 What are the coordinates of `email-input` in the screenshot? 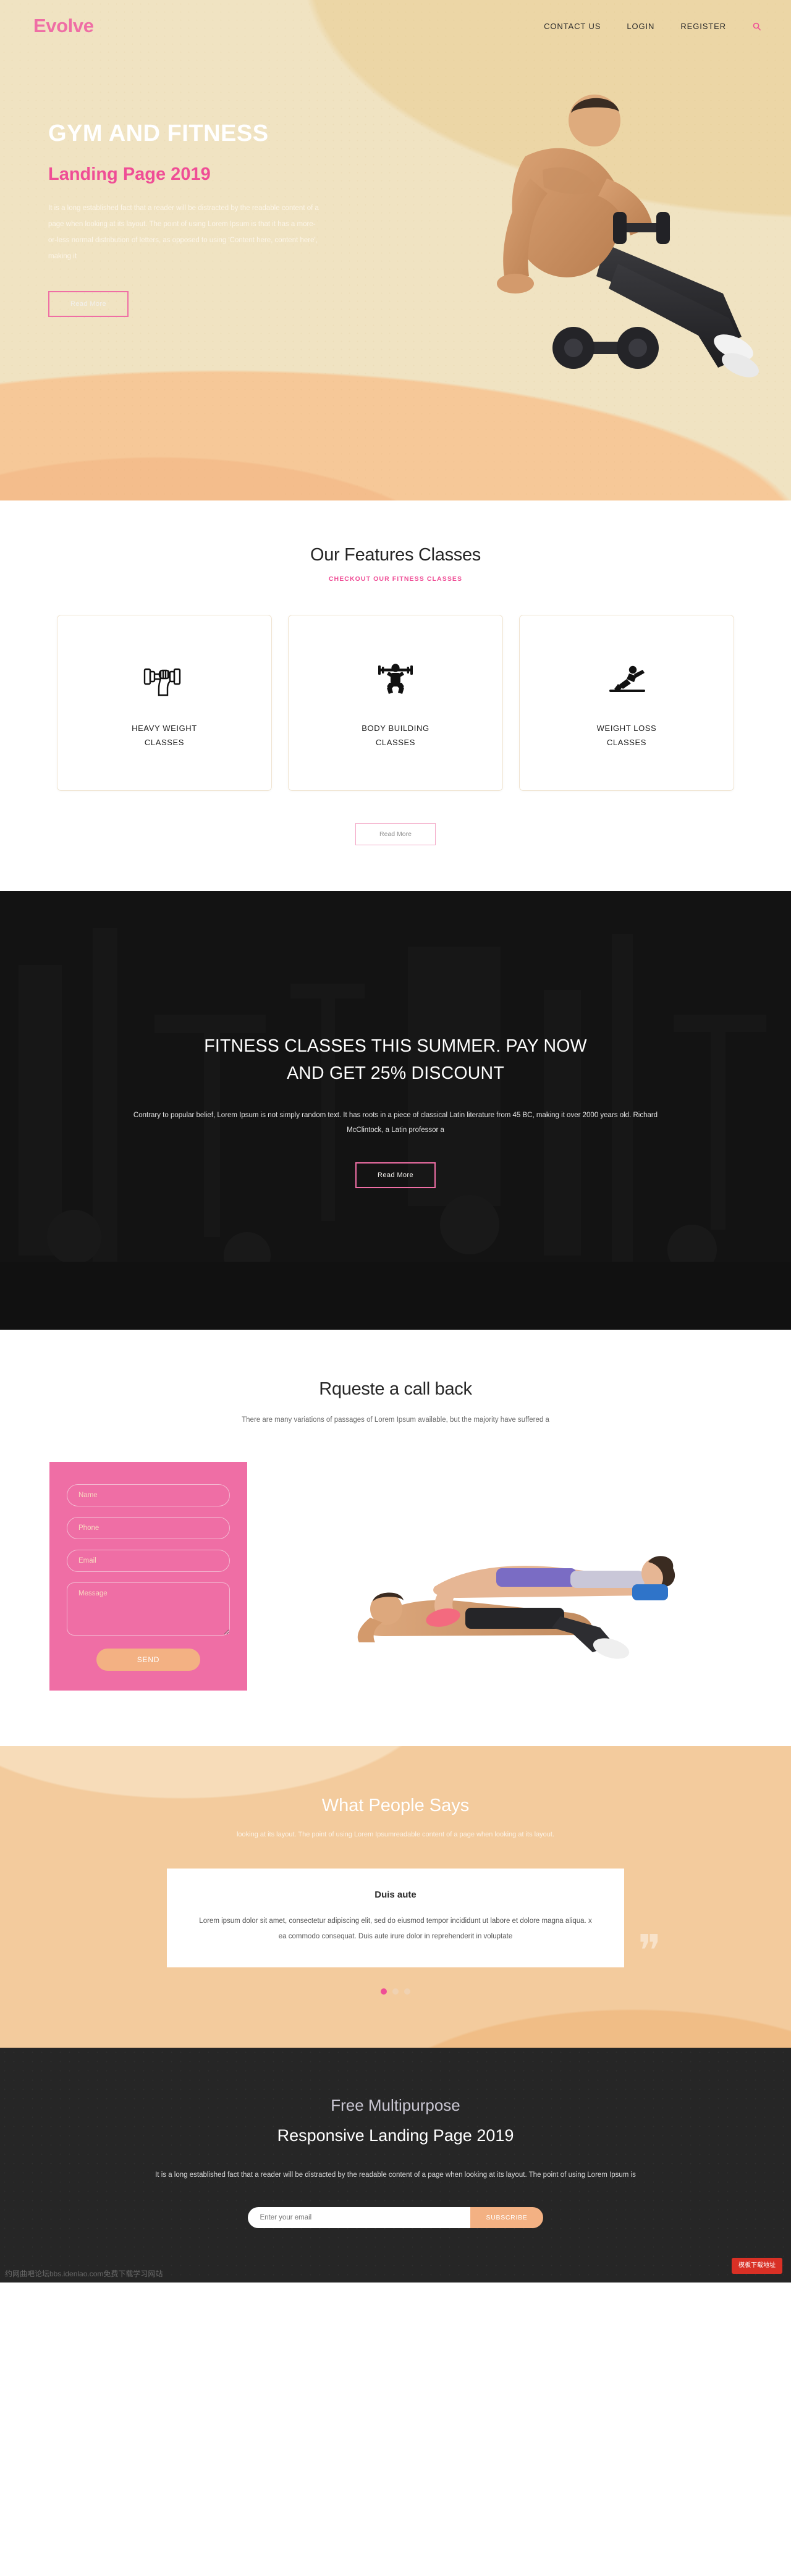 It's located at (148, 1561).